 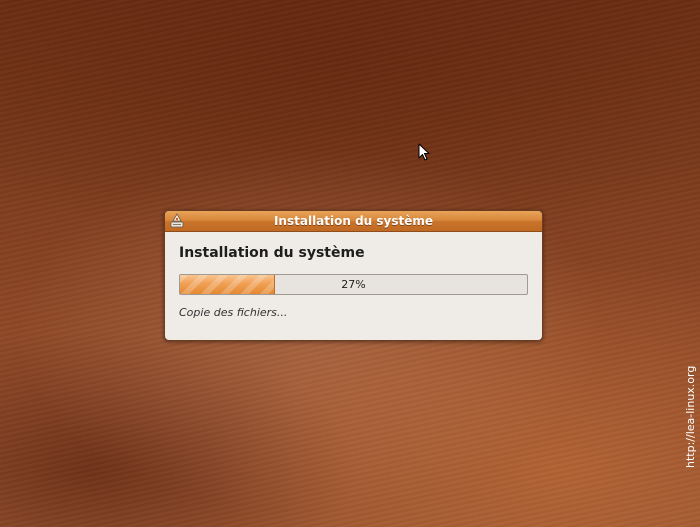 I want to click on mouse-pointer-icon, so click(x=424, y=152).